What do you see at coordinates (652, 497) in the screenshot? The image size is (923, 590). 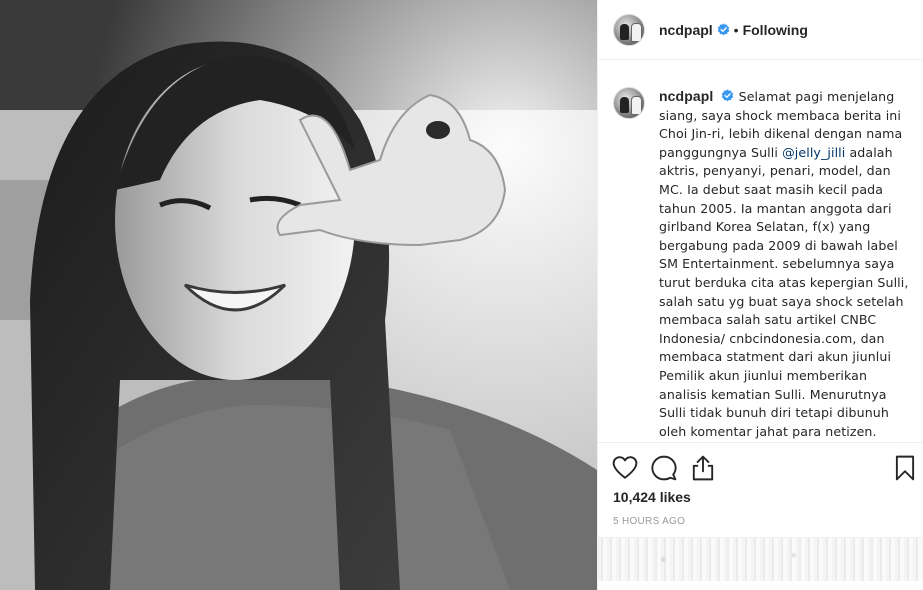 I see `likes-count: 10,424 likes` at bounding box center [652, 497].